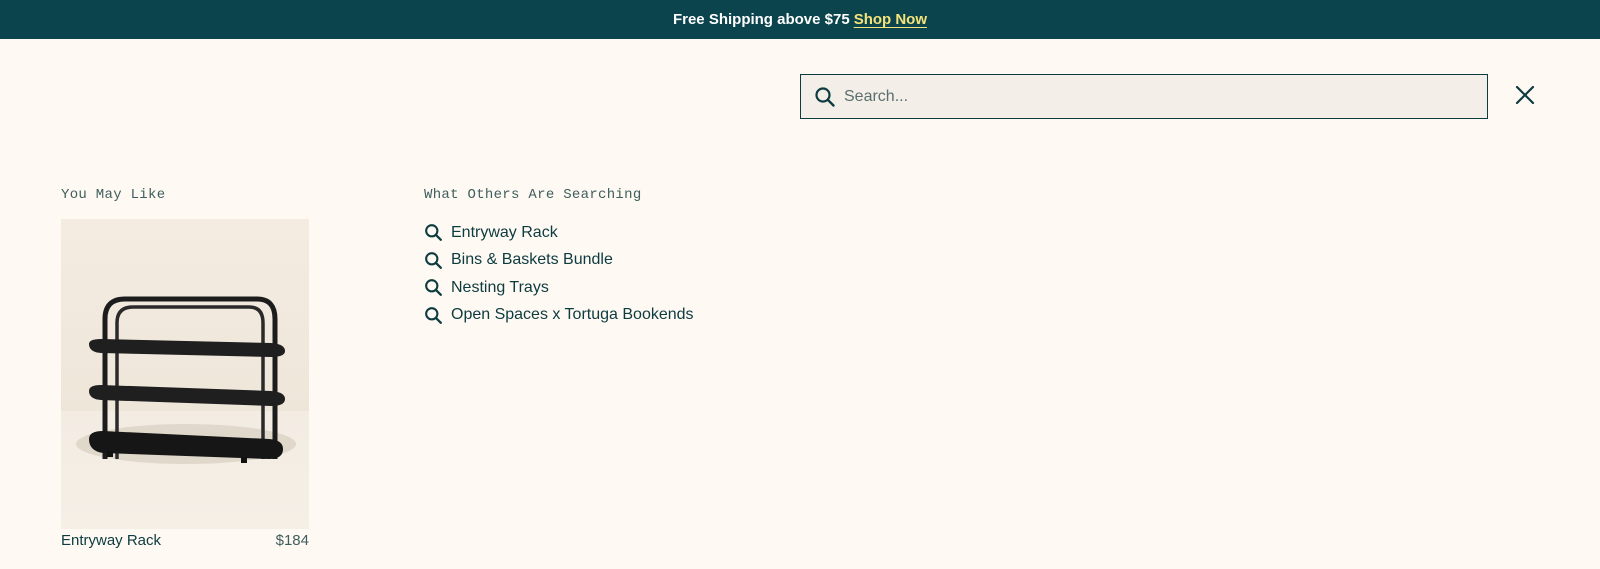 The image size is (1600, 569). I want to click on popular-search-label: Entryway Rack, so click(504, 232).